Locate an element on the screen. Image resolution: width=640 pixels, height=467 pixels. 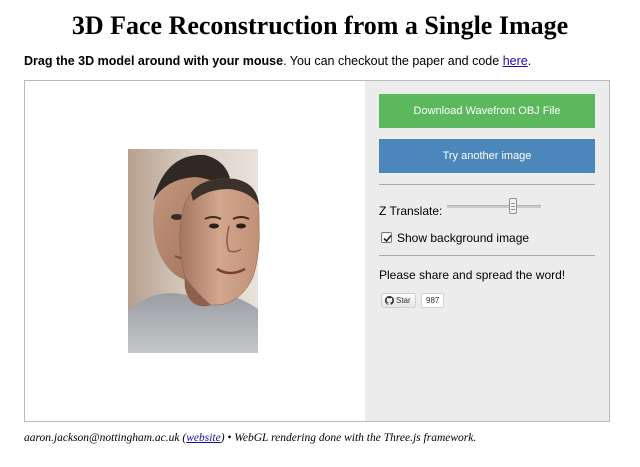
intro-end: . is located at coordinates (529, 61).